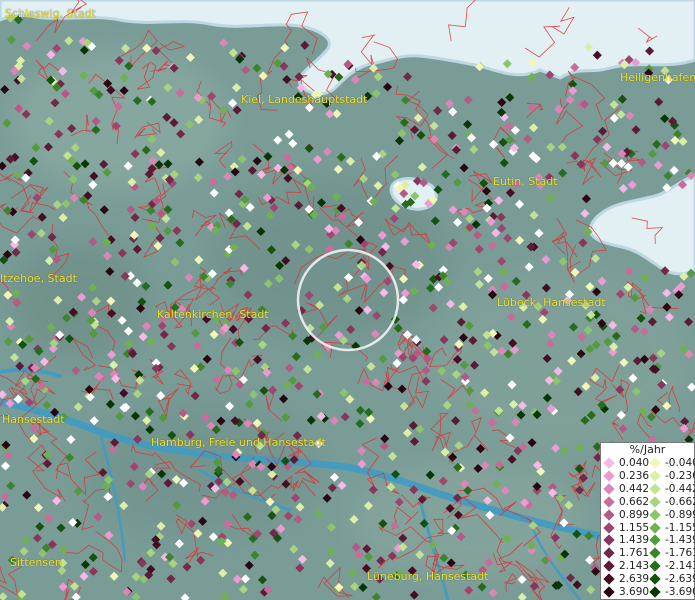  Describe the element at coordinates (50, 13) in the screenshot. I see `place-label-schleswig: Schleswig, Stadt` at that location.